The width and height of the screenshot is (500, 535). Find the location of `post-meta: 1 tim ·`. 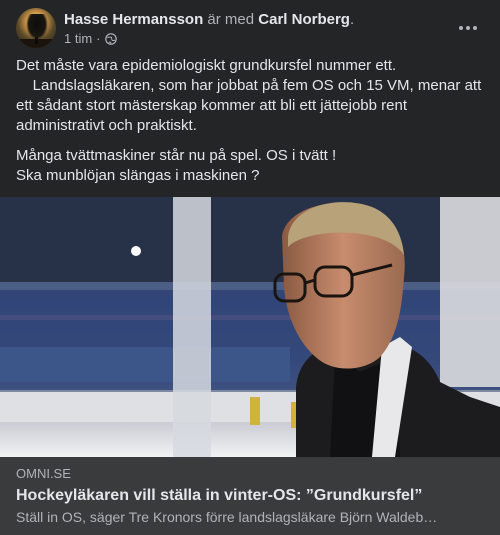

post-meta: 1 tim · is located at coordinates (90, 39).